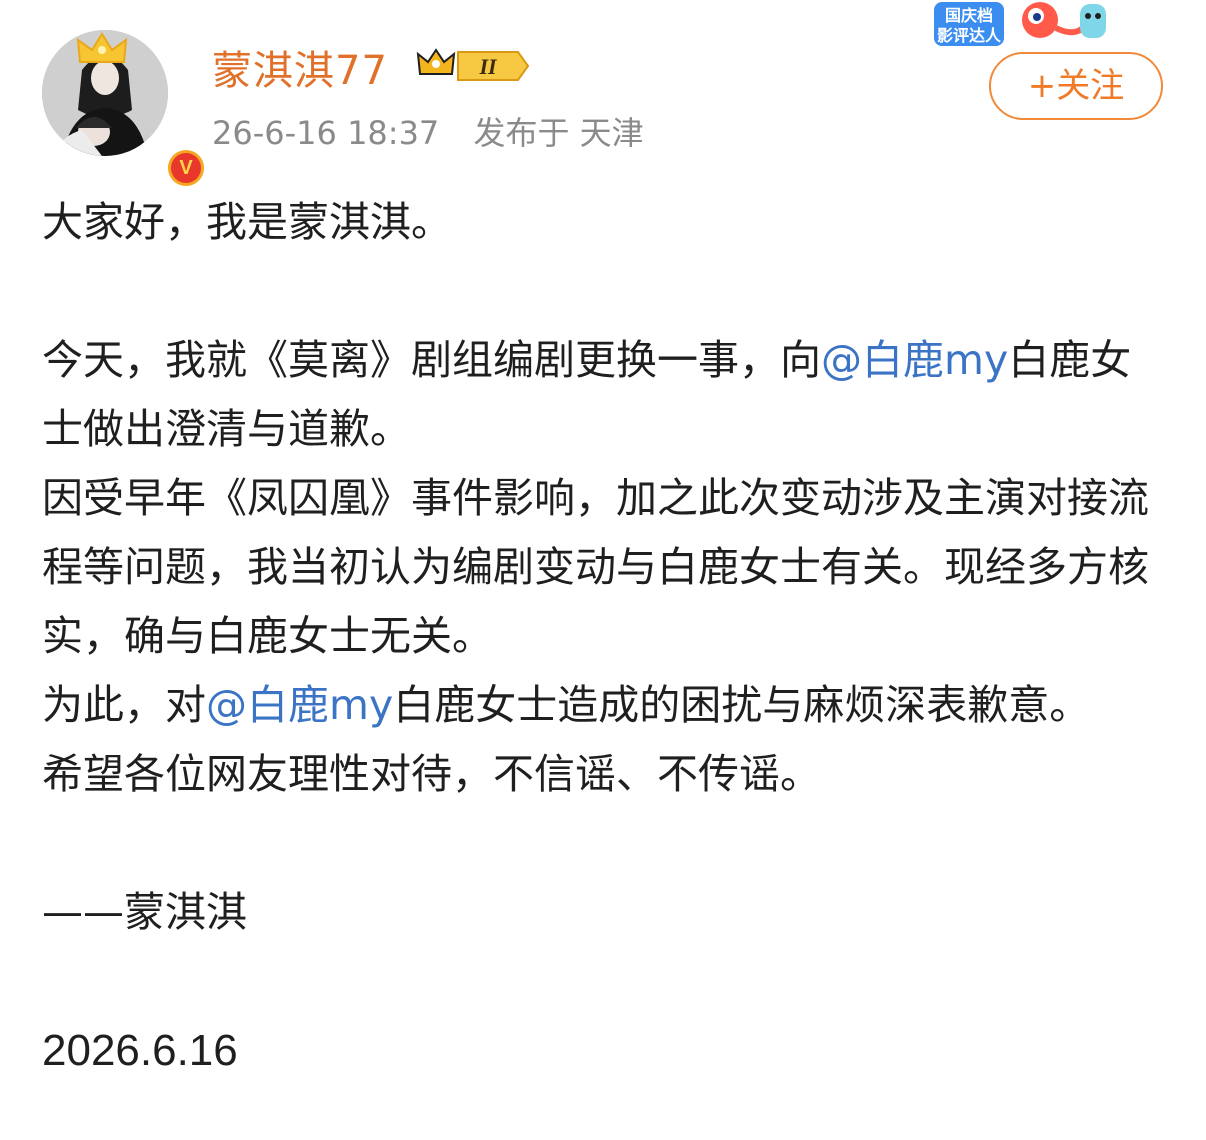  What do you see at coordinates (473, 66) in the screenshot?
I see `vip-crown-badge-icon: II` at bounding box center [473, 66].